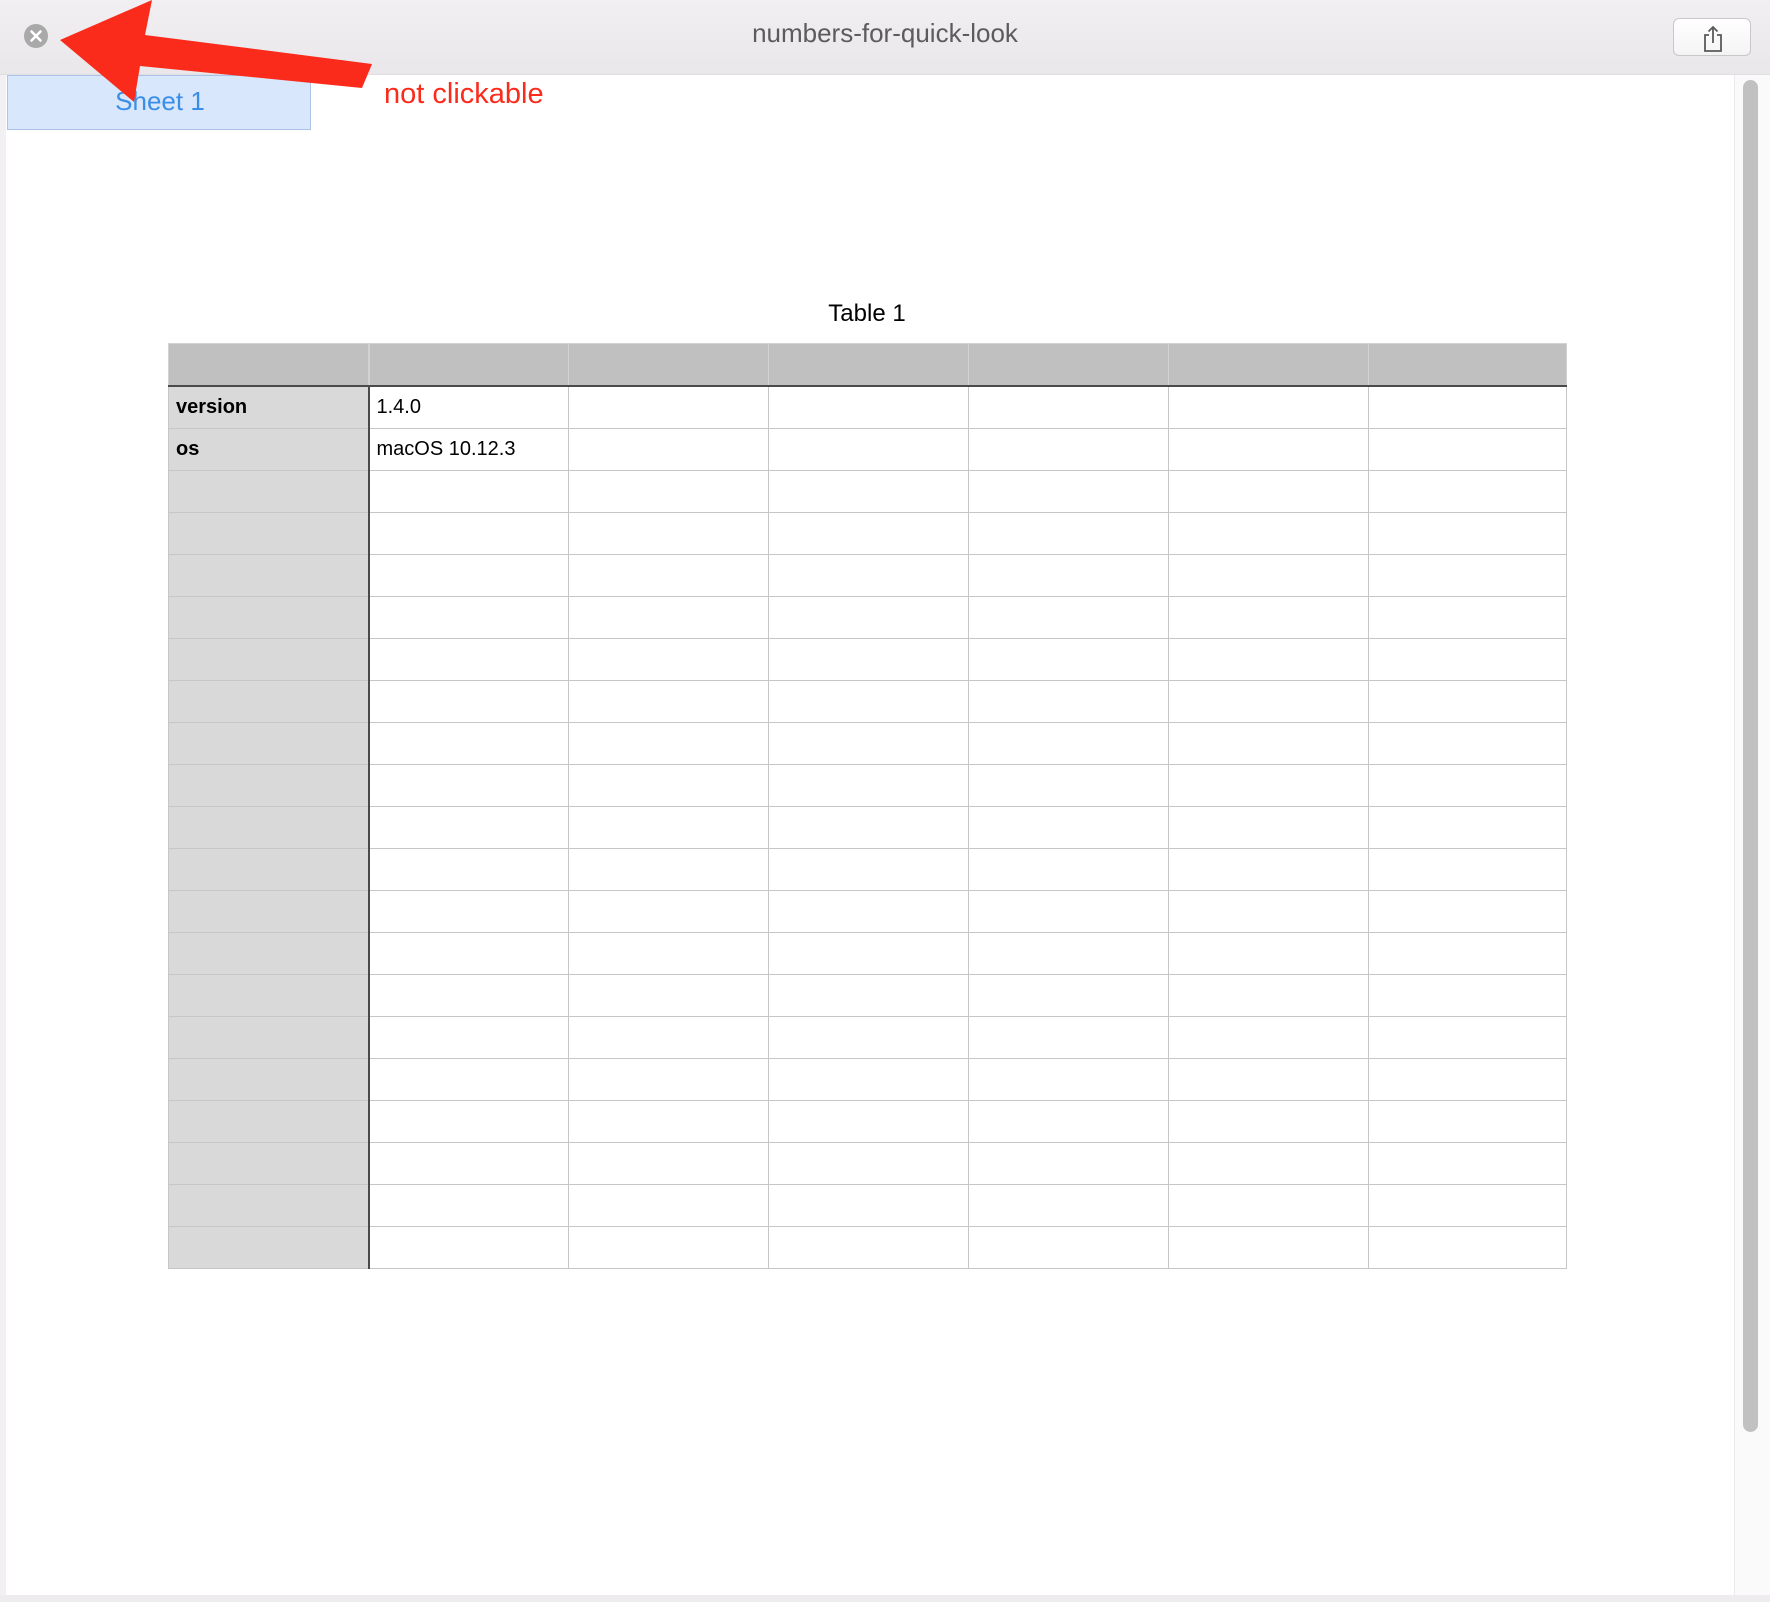 The height and width of the screenshot is (1602, 1770). I want to click on table-row: os macOS 10.12.3, so click(867, 449).